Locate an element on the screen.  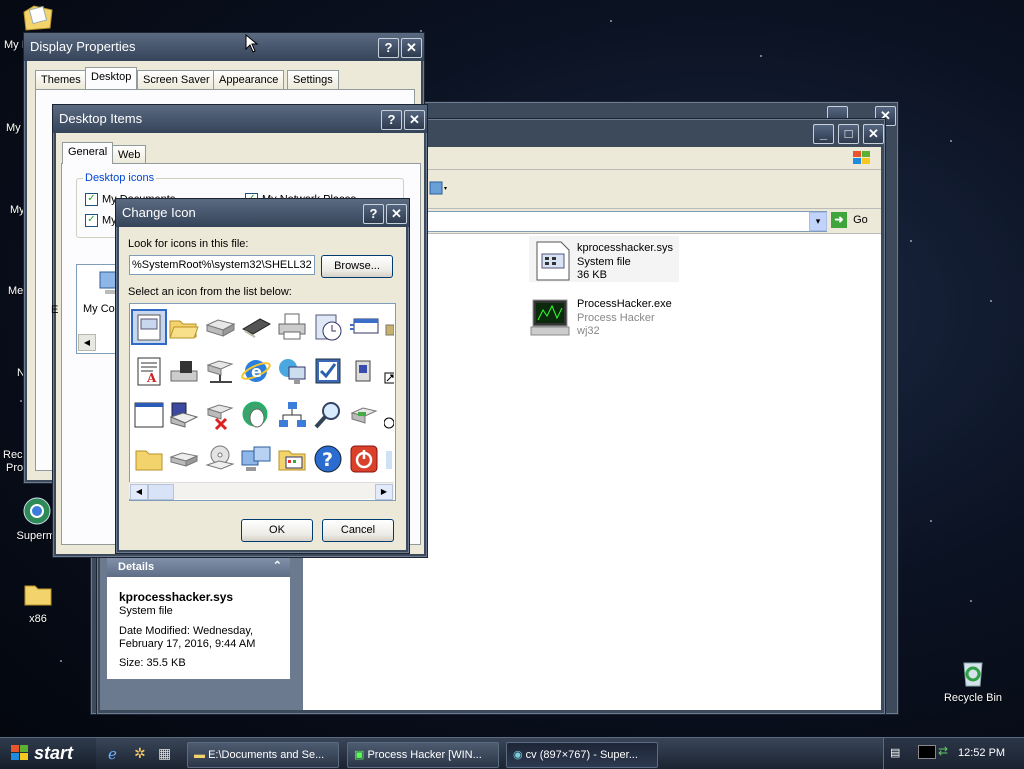
minimize-button: _ is located at coordinates (823, 134).